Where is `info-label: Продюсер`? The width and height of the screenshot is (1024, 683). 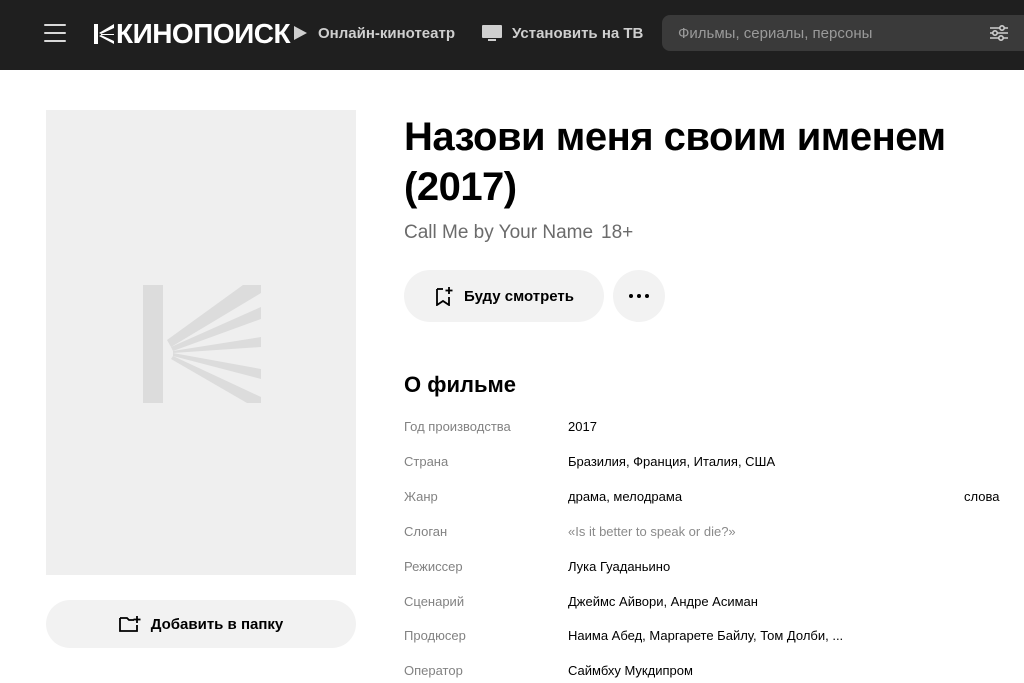
info-label: Продюсер is located at coordinates (435, 635).